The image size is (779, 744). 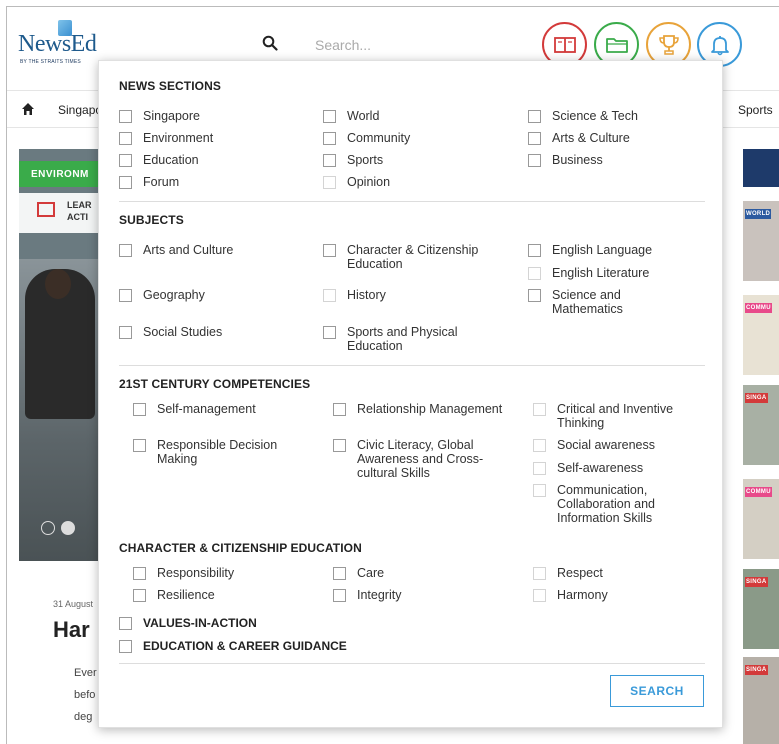 I want to click on education-career-guidance-checkbox: EDUCATION & CAREER GUIDANCE, so click(x=233, y=646).